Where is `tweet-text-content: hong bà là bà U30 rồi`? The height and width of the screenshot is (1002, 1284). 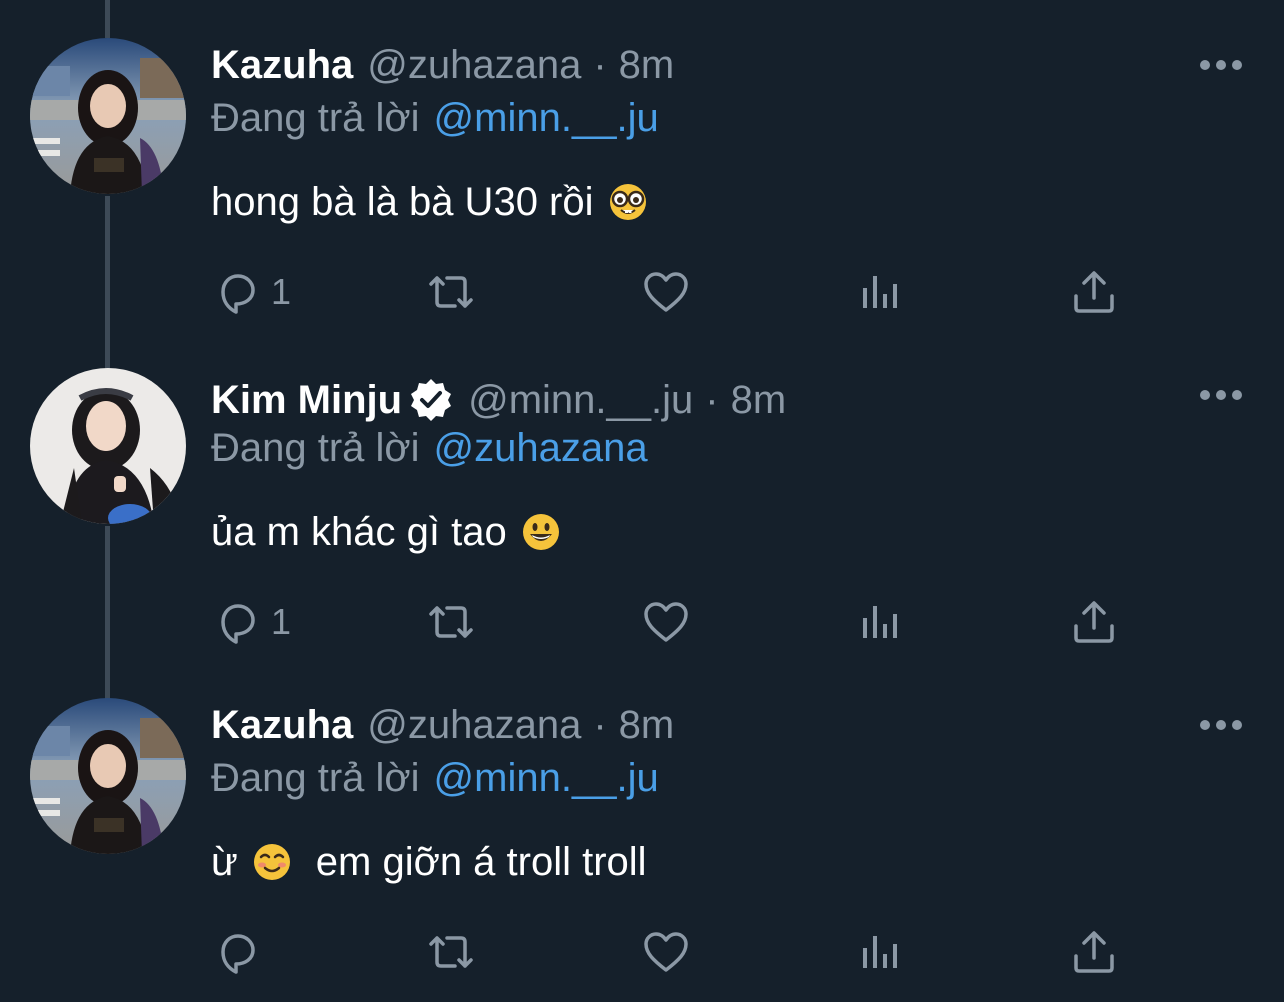
tweet-text-content: hong bà là bà U30 rồi is located at coordinates (402, 201).